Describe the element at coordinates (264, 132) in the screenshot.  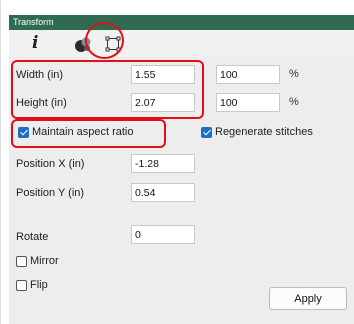
I see `regenerate-stitches-label: Regenerate stitches` at that location.